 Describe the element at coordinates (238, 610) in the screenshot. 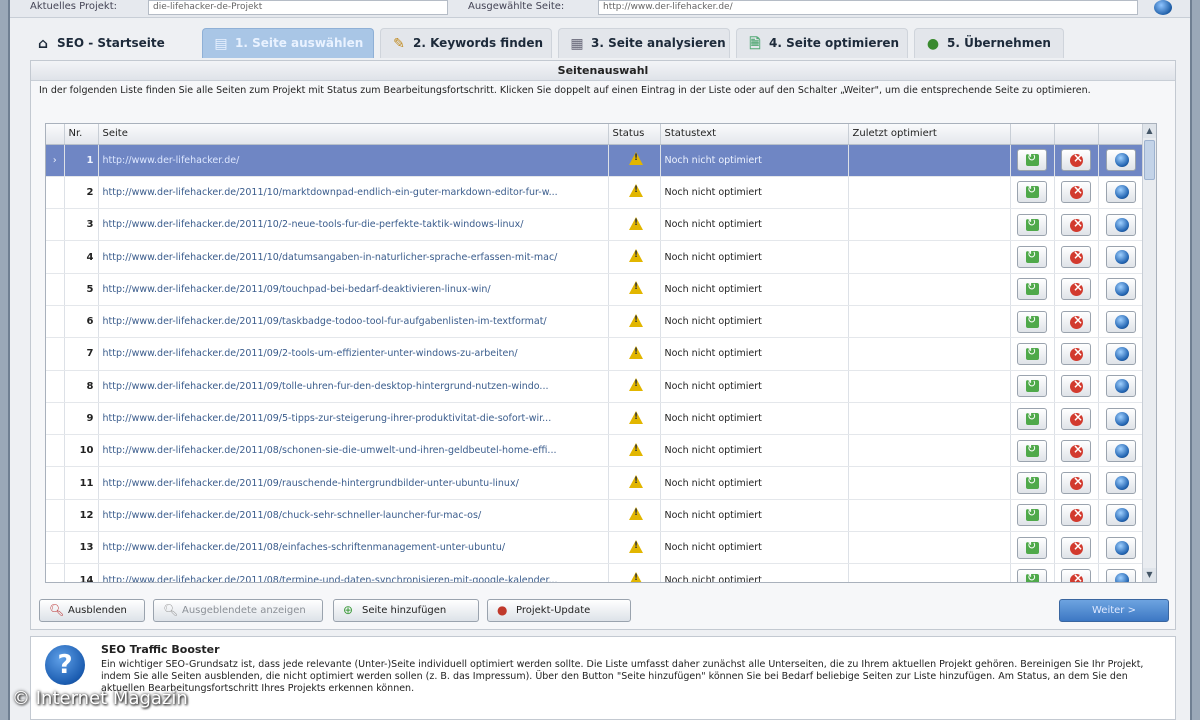

I see `show-hidden-button: 🔍︎ Ausgeblendete anzeigen` at that location.